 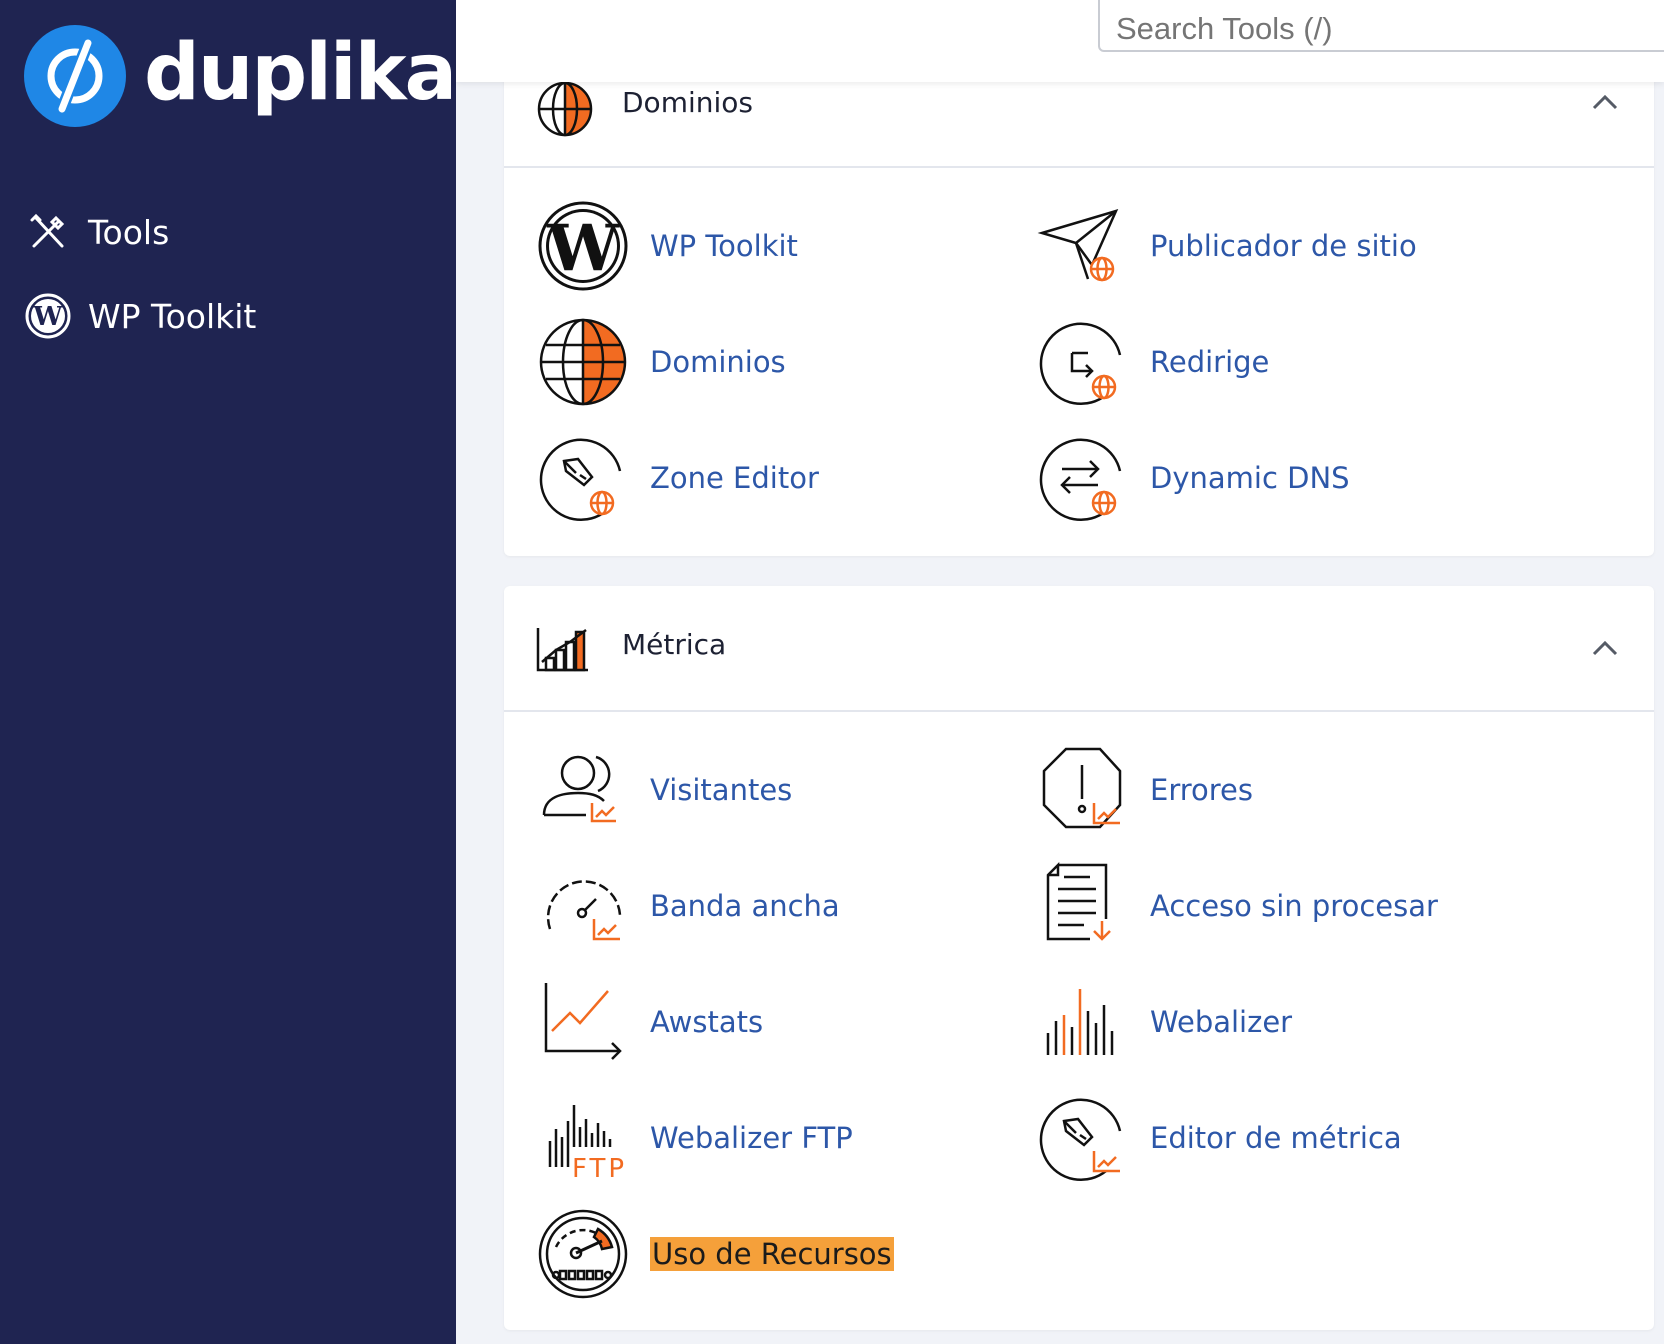 What do you see at coordinates (583, 1138) in the screenshot?
I see `ftp-bars-icon: FTP` at bounding box center [583, 1138].